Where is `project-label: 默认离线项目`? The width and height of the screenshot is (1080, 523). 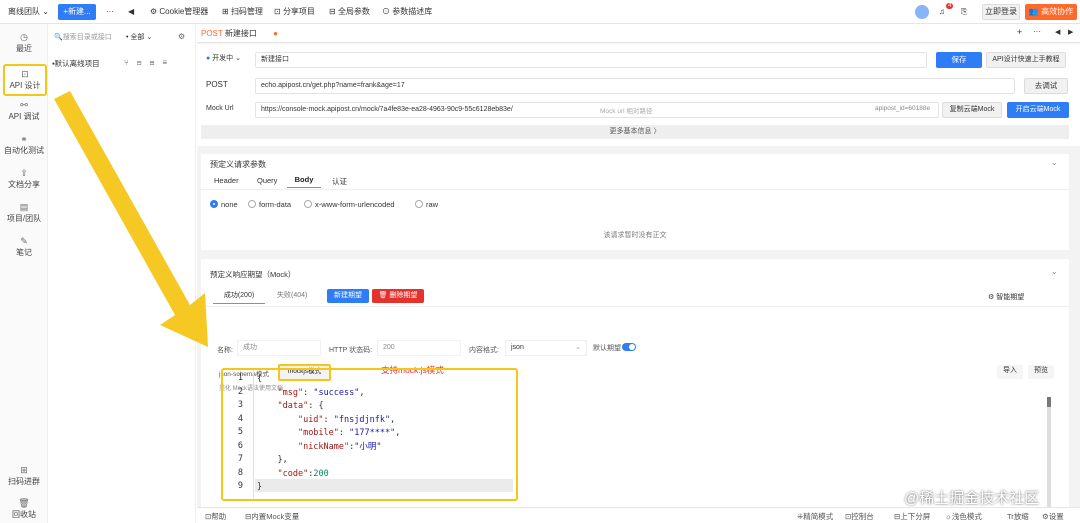
project-label: 默认离线项目 is located at coordinates (77, 63).